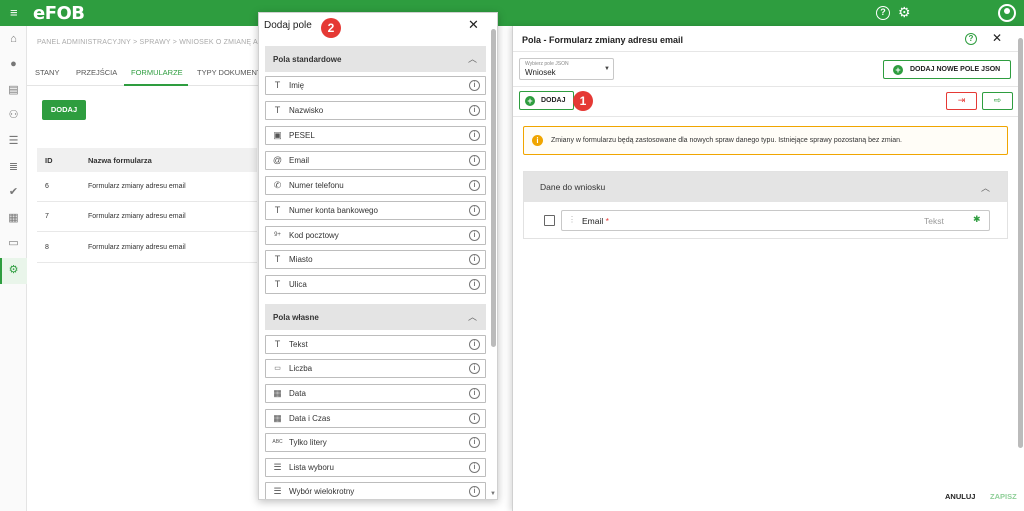 Image resolution: width=1024 pixels, height=511 pixels. What do you see at coordinates (64, 110) in the screenshot?
I see `add-form-button: DODAJ` at bounding box center [64, 110].